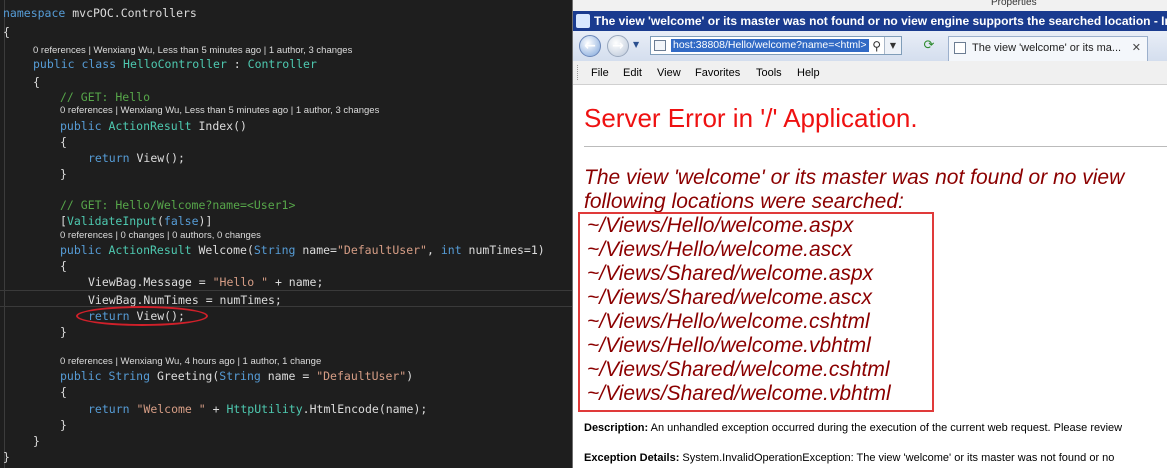  Describe the element at coordinates (590, 46) in the screenshot. I see `back-button: ←` at that location.